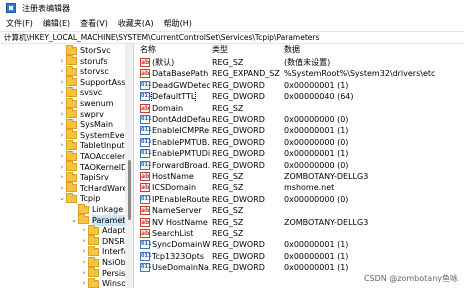 The width and height of the screenshot is (464, 288). Describe the element at coordinates (300, 267) in the screenshot. I see `value-row: UseDomainNa...REG_DWORD 0x00000001 (1)` at that location.